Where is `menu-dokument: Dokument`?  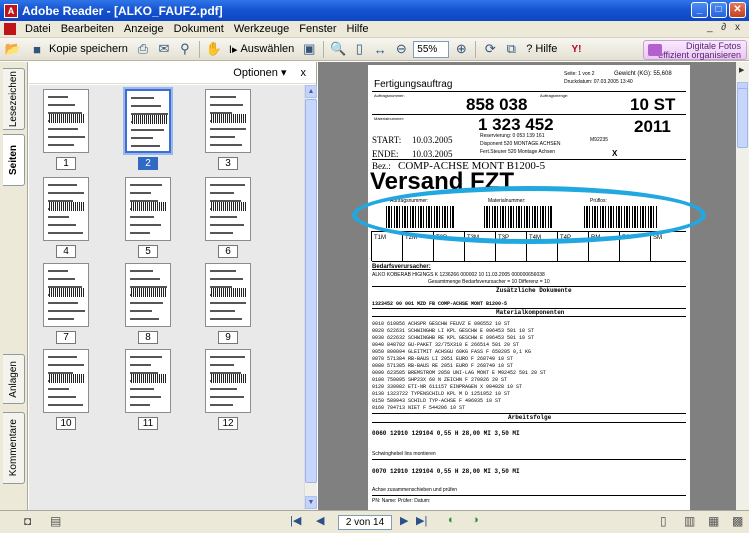 menu-dokument: Dokument is located at coordinates (199, 29).